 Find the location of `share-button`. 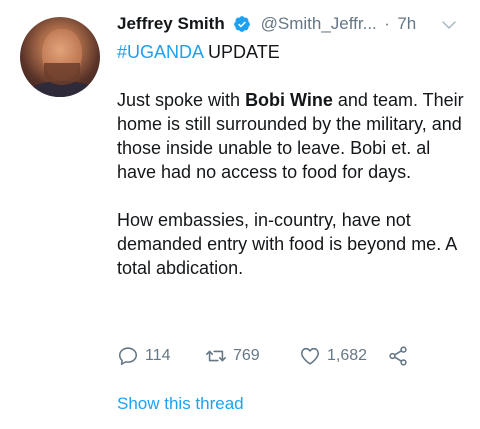

share-button is located at coordinates (401, 356).